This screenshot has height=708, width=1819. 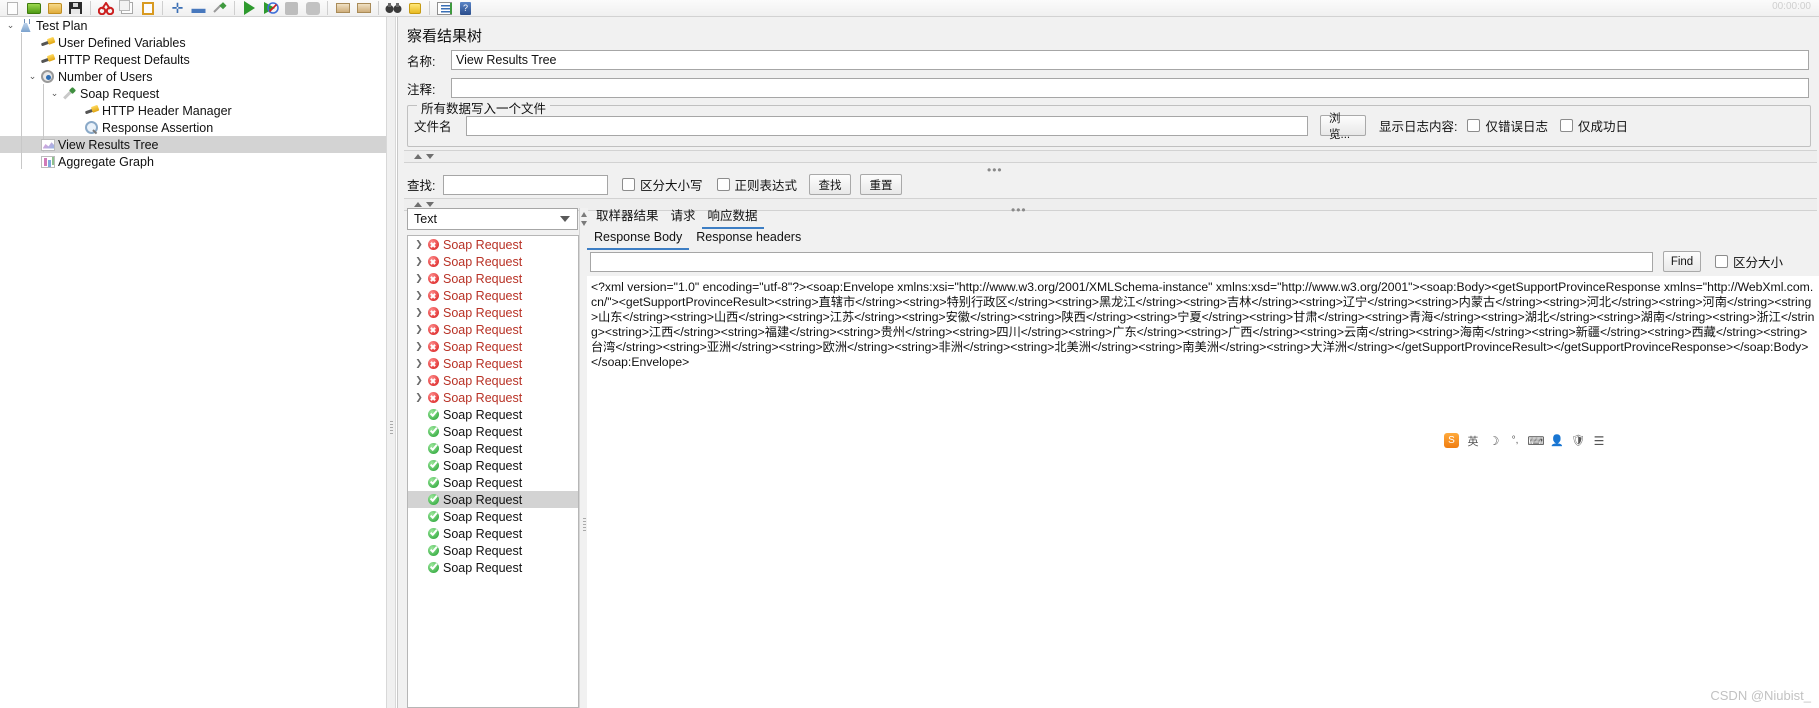 I want to click on moon-icon: ☽, so click(x=1494, y=441).